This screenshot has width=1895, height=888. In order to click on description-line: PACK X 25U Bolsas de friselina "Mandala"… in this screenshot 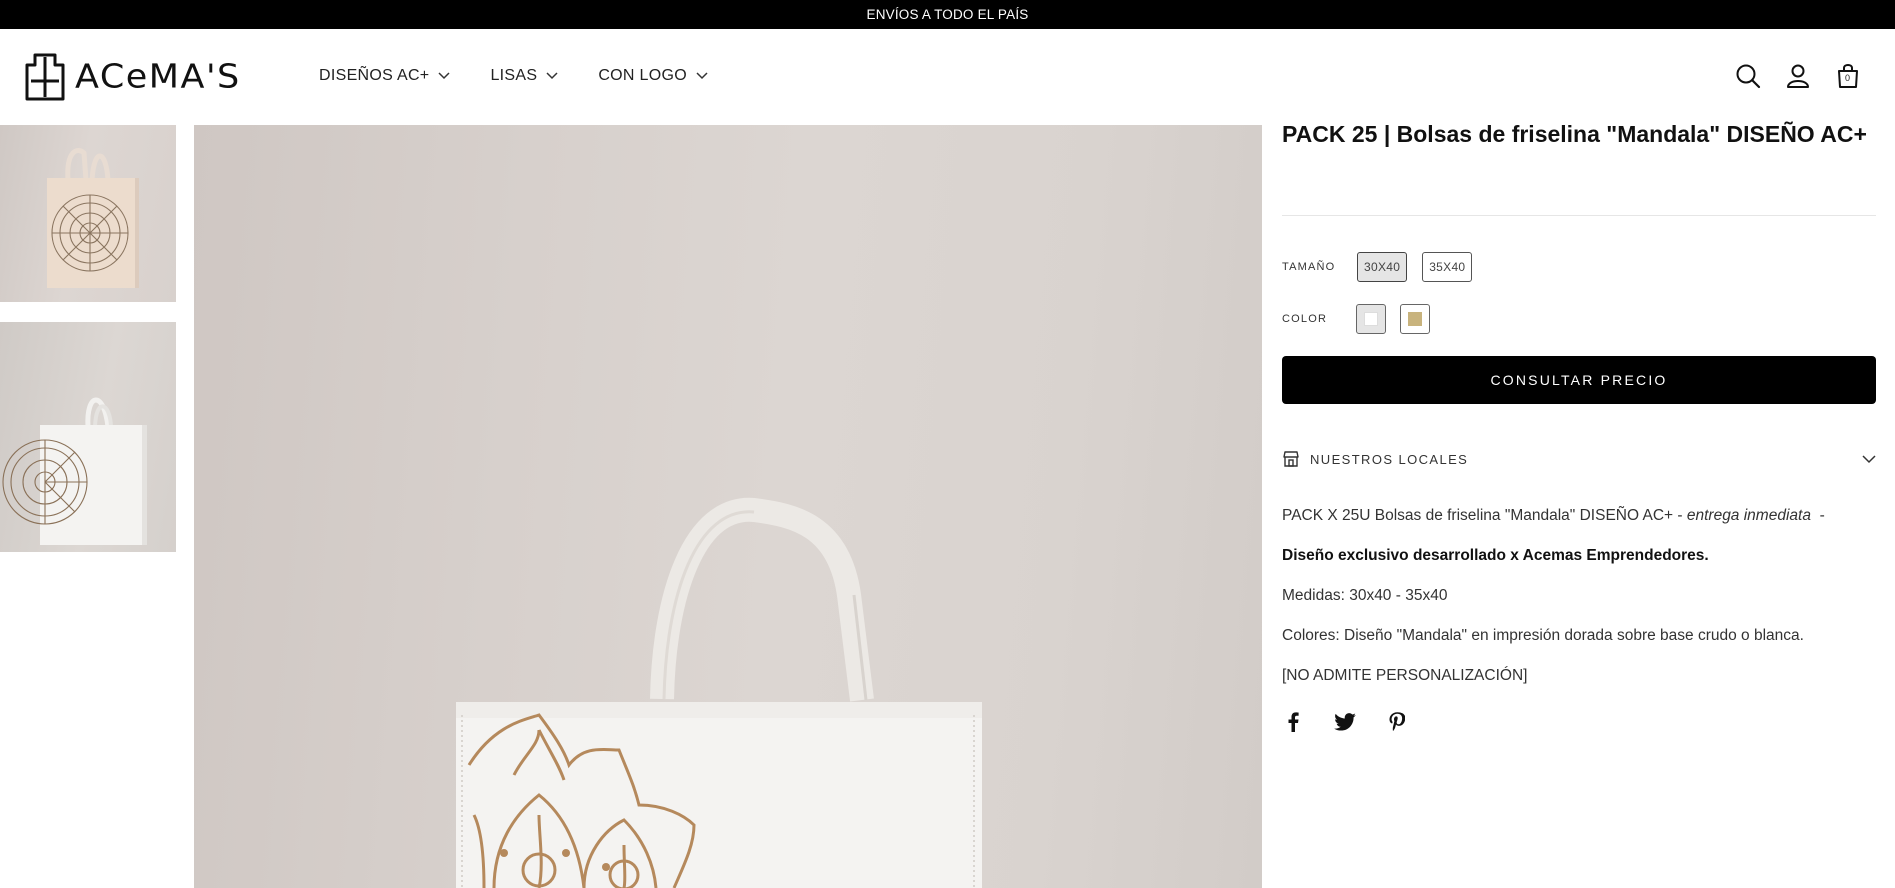, I will do `click(1579, 516)`.